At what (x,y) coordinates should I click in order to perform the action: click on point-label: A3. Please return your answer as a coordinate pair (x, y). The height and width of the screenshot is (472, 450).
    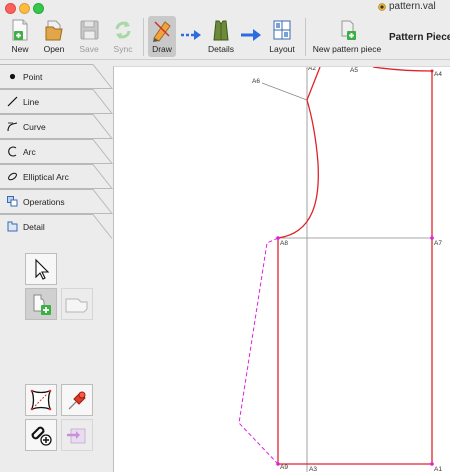
    Looking at the image, I should click on (313, 469).